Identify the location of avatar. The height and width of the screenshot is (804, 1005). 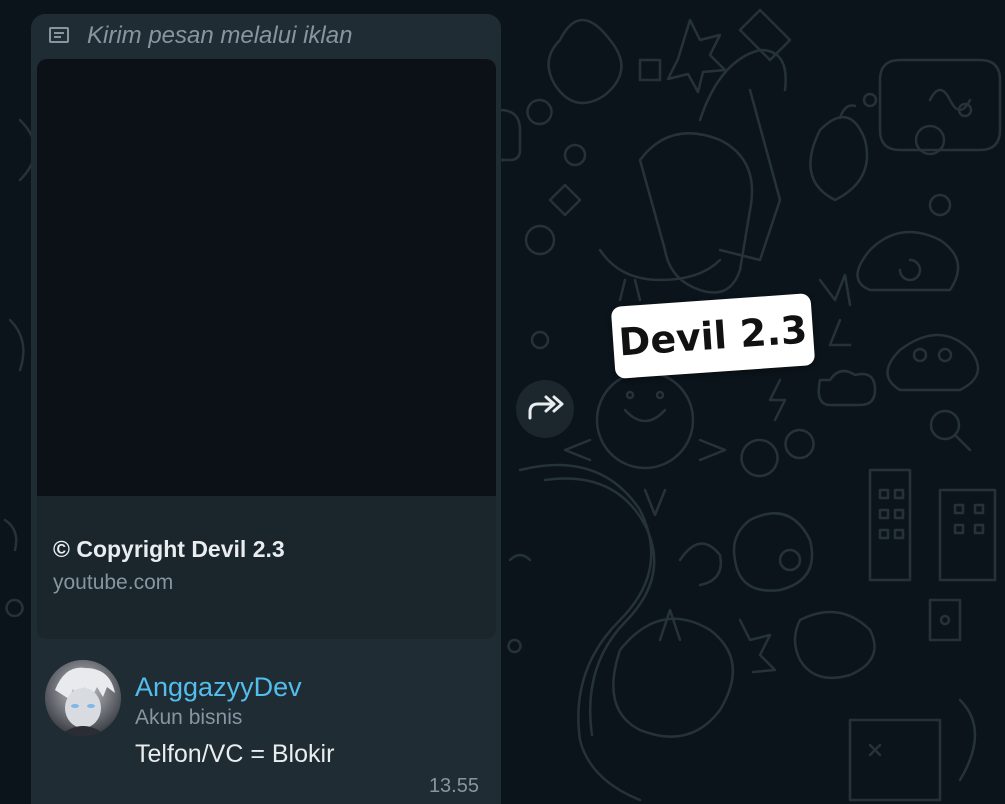
(83, 698).